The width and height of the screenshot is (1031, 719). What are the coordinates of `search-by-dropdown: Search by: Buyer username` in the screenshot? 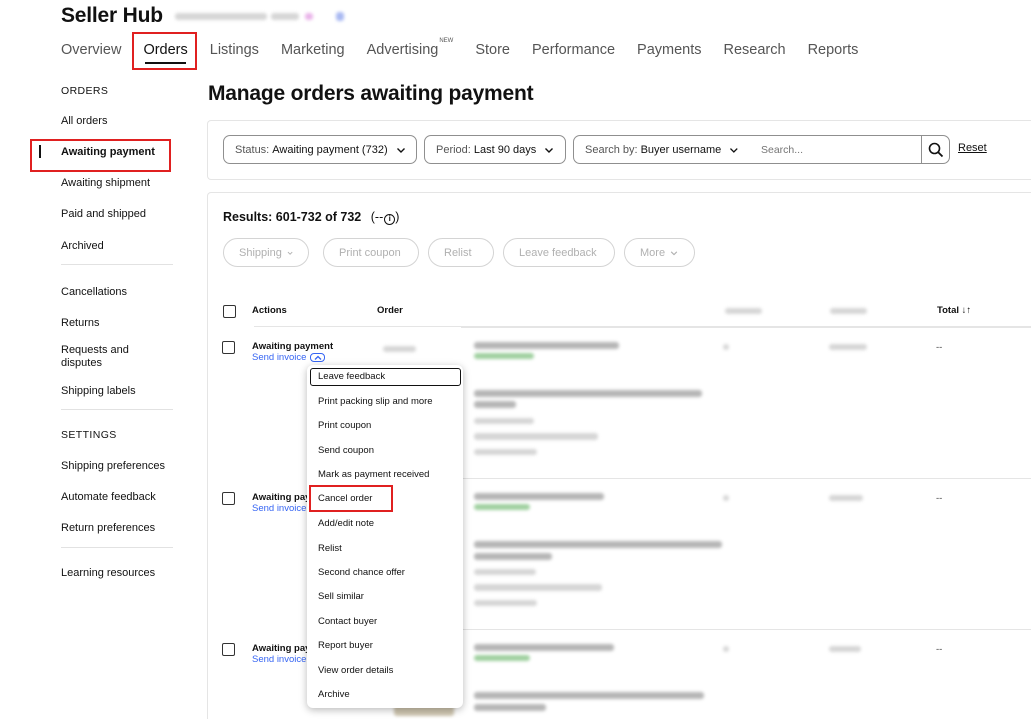 It's located at (661, 149).